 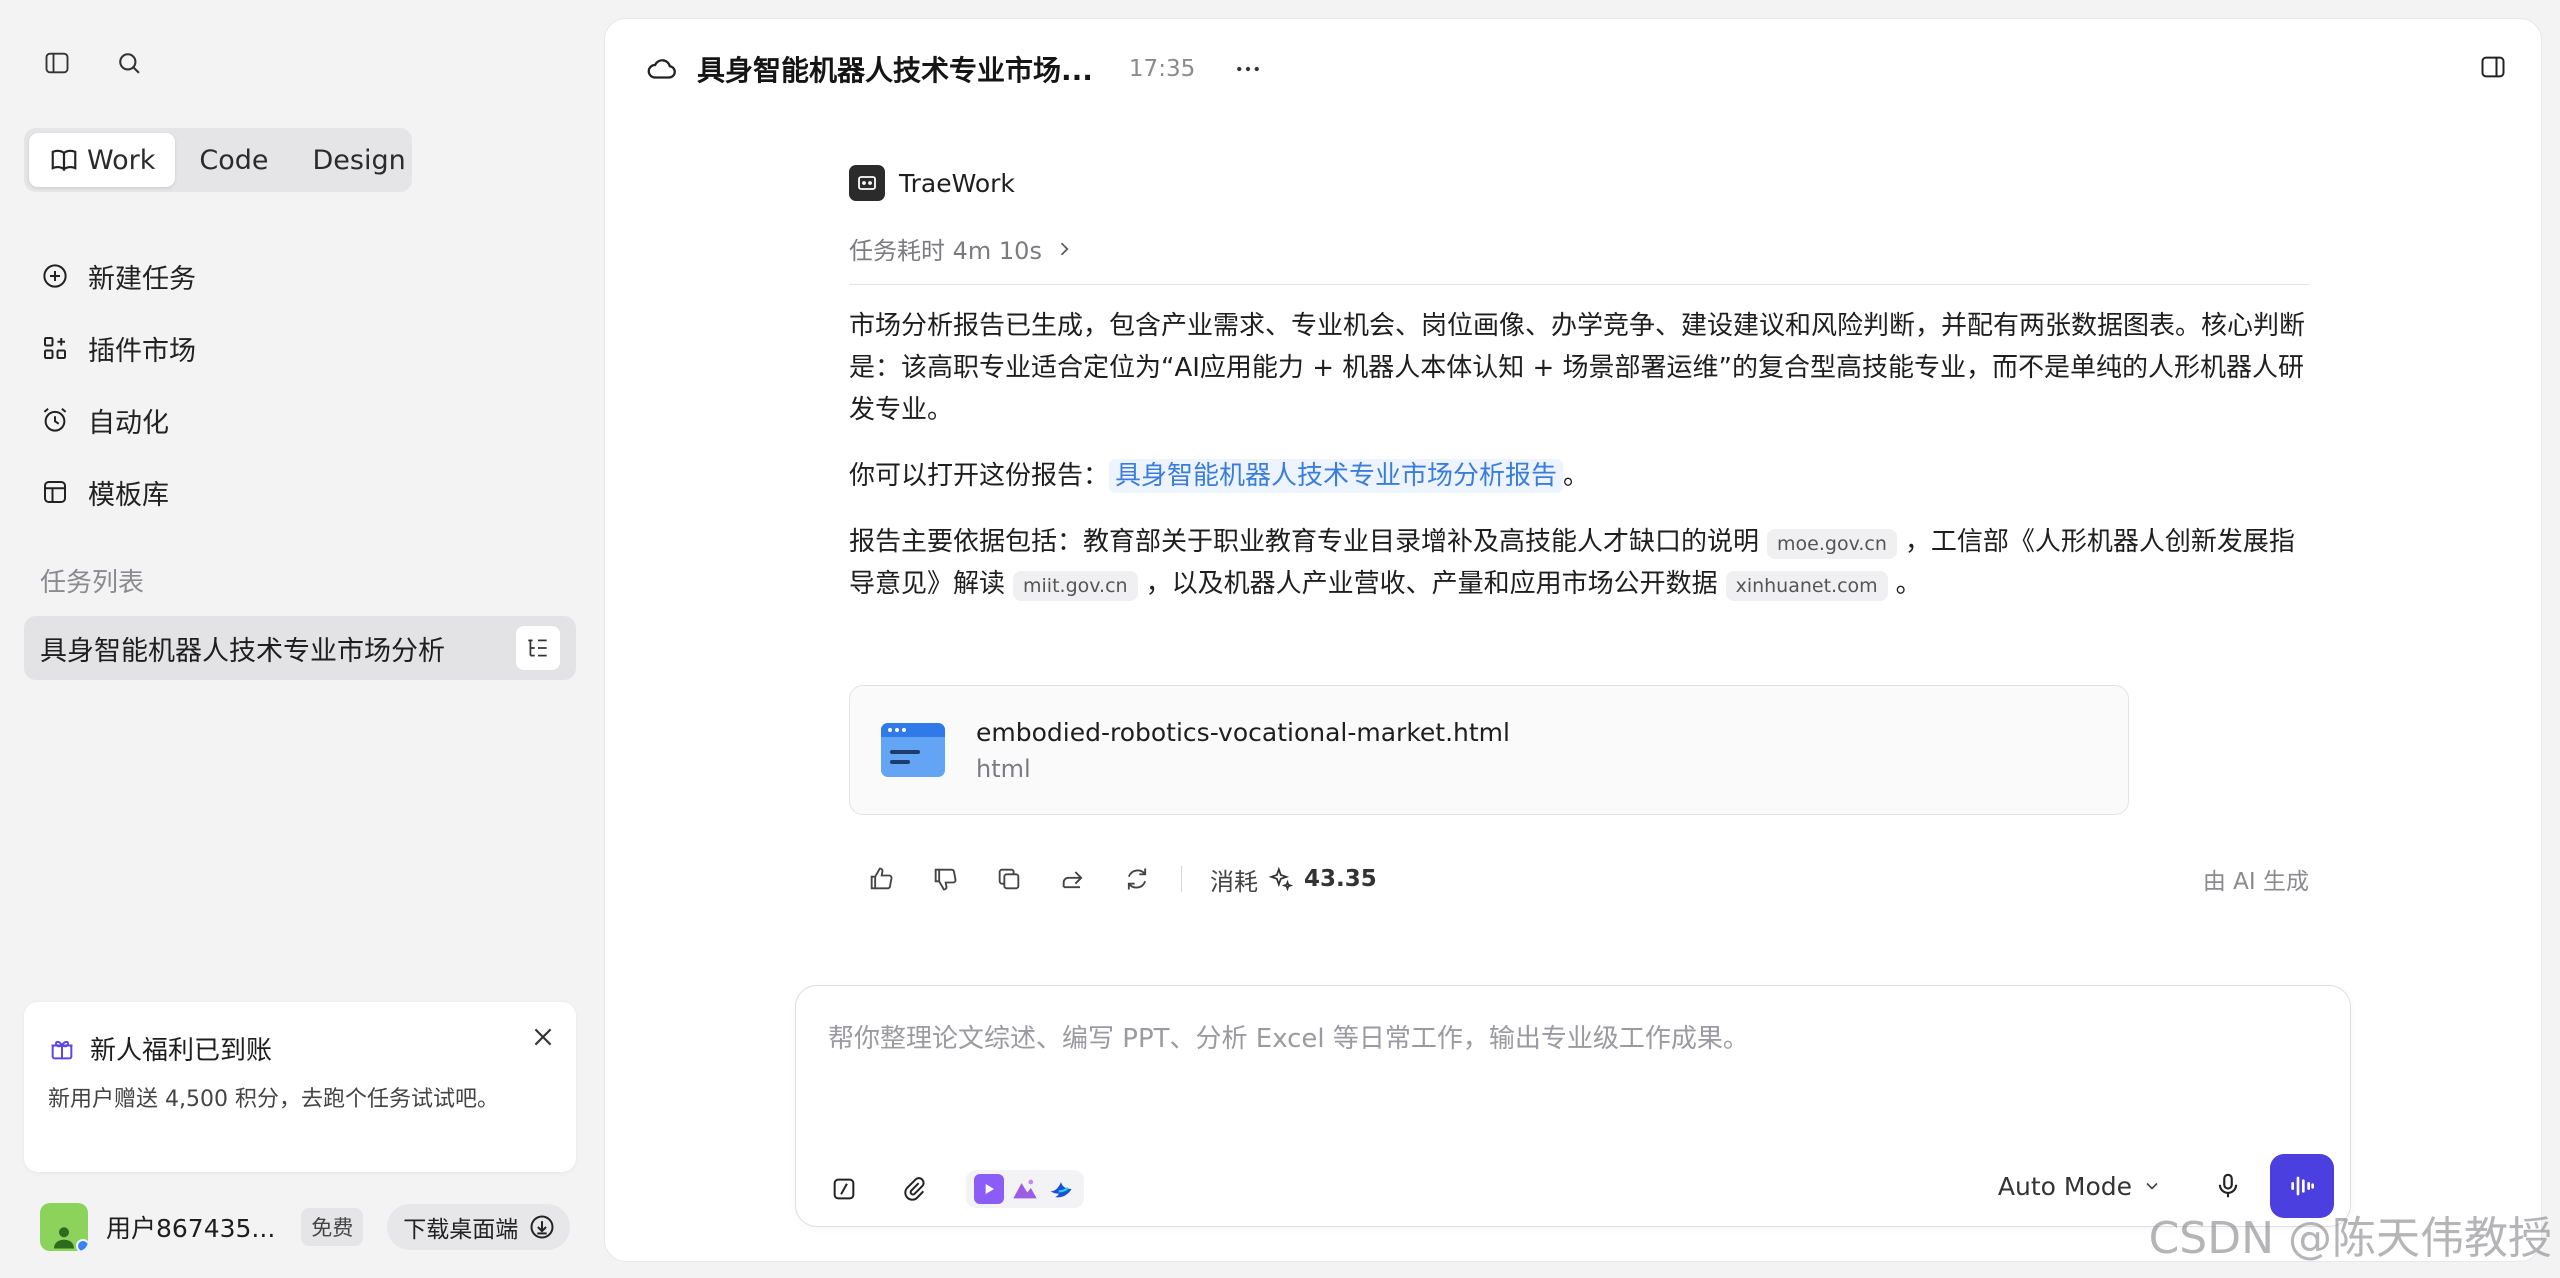 I want to click on conversation-header: 具身智能机器人技术专业市场... 17:35, so click(x=955, y=69).